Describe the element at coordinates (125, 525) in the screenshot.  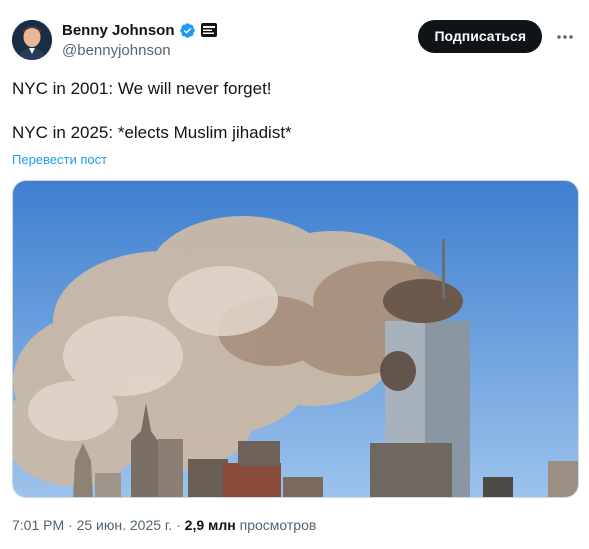
I see `tweet-date: 25 июн. 2025 г.` at that location.